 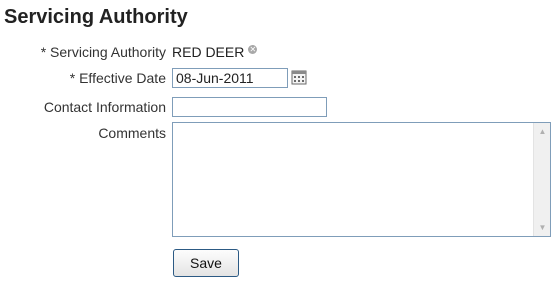 What do you see at coordinates (103, 52) in the screenshot?
I see `servicing-authority-label: * Servicing Authority` at bounding box center [103, 52].